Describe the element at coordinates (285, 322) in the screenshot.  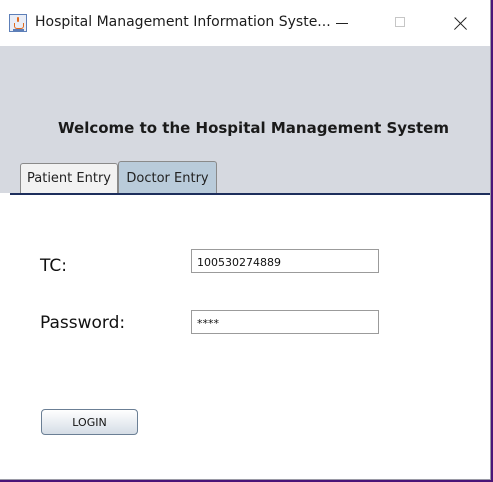
I see `password-input: ****` at that location.